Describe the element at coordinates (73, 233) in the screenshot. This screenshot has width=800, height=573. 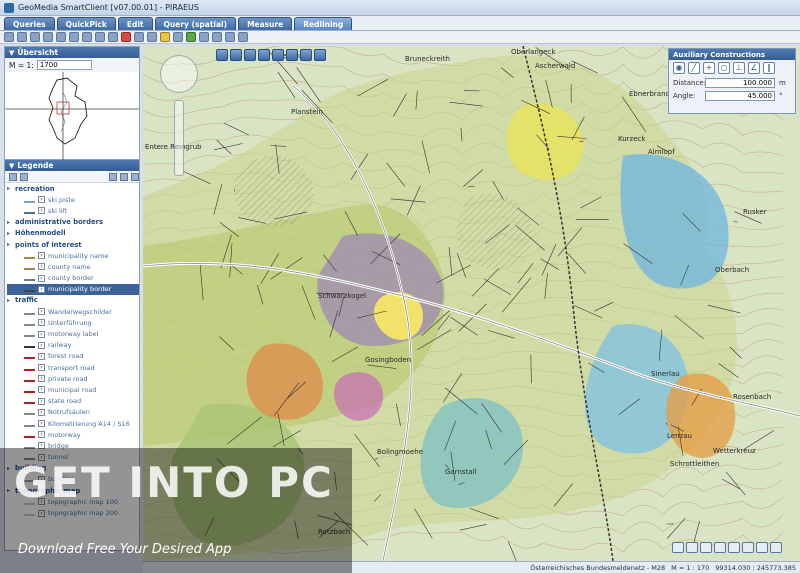
I see `legend-group: ▸ Höhenmodell` at that location.